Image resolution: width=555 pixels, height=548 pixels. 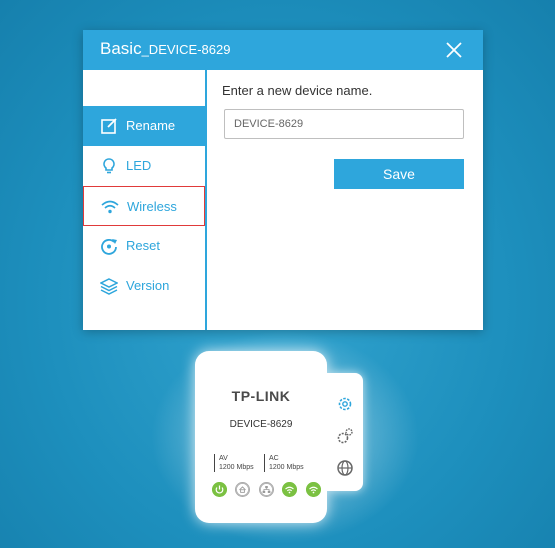 What do you see at coordinates (345, 436) in the screenshot?
I see `gears-icon` at bounding box center [345, 436].